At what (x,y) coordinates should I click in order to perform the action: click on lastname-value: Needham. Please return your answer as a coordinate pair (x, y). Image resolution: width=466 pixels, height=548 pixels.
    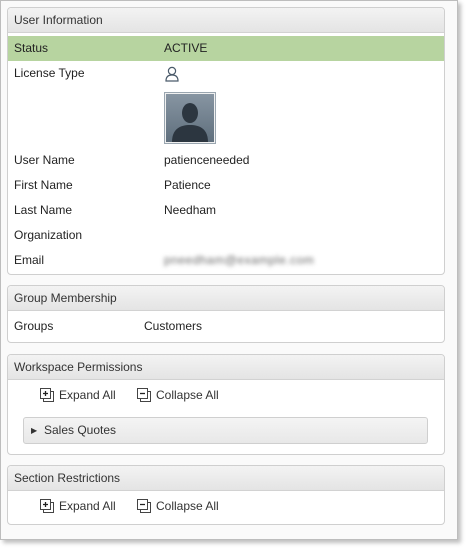
    Looking at the image, I should click on (190, 210).